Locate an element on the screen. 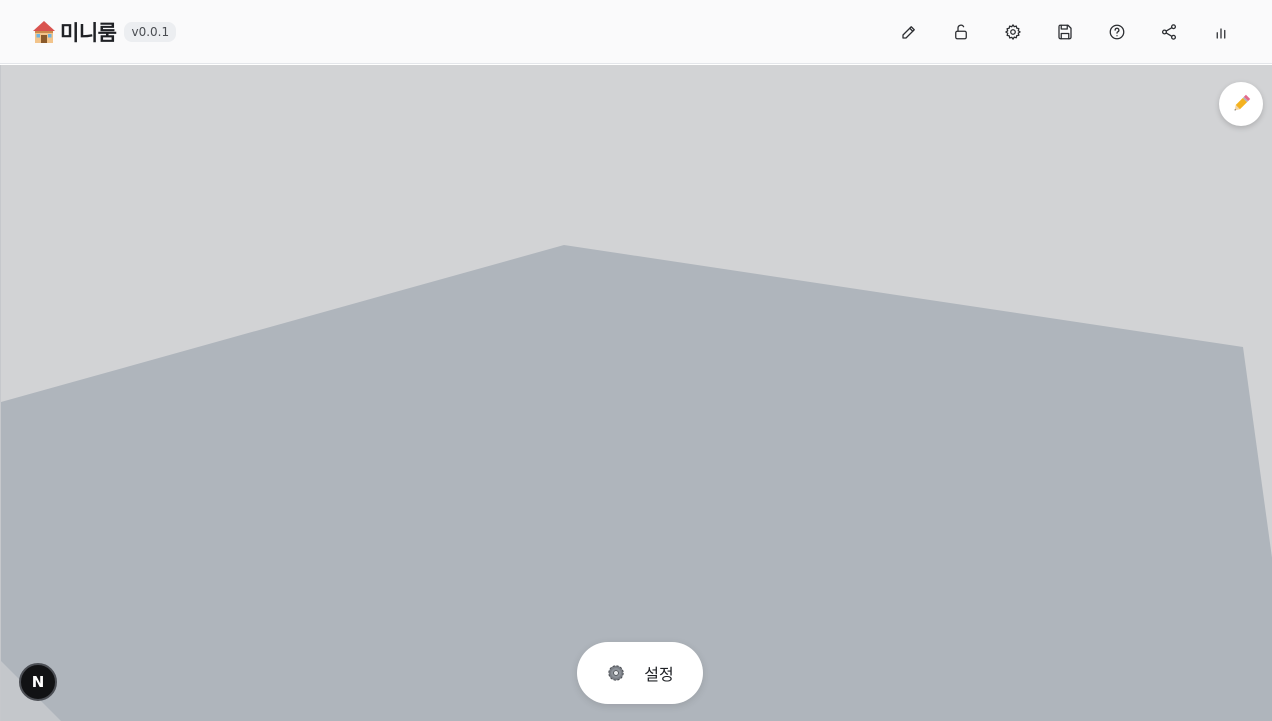 The width and height of the screenshot is (1272, 721). edit-mode-button is located at coordinates (909, 32).